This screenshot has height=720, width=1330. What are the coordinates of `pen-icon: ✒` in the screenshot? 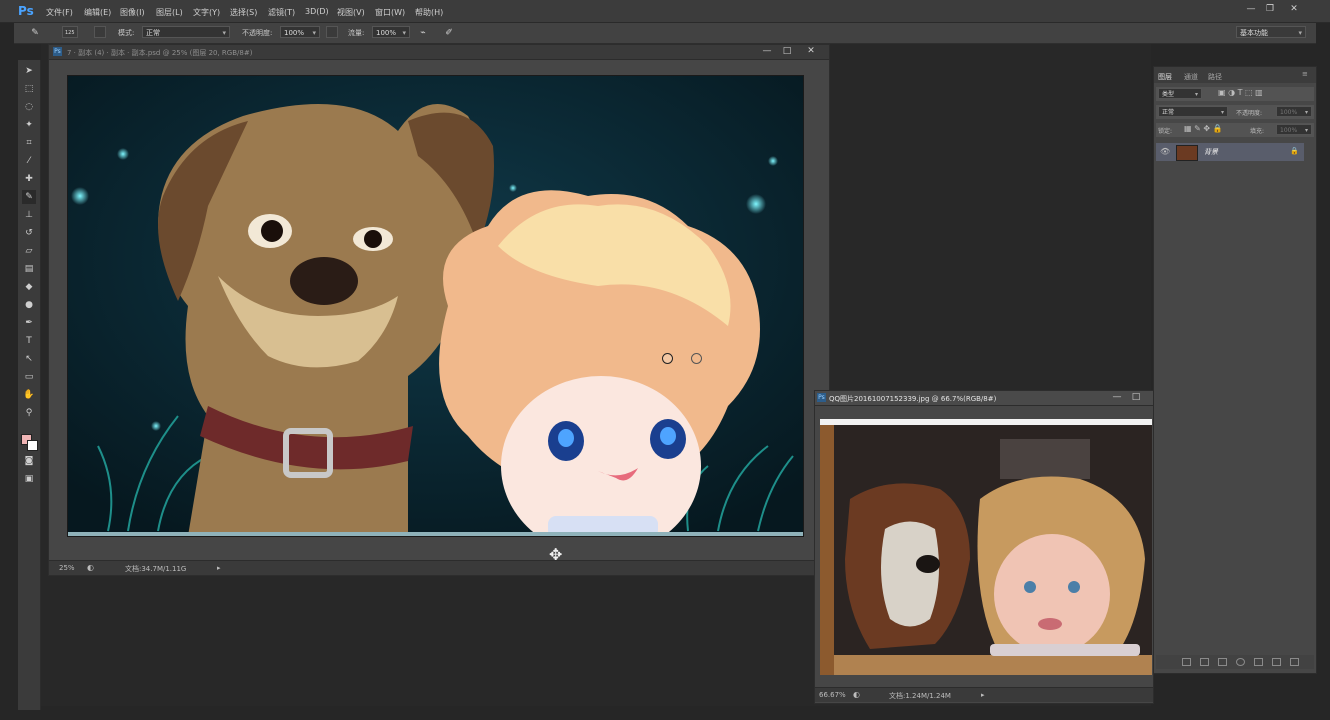 It's located at (29, 323).